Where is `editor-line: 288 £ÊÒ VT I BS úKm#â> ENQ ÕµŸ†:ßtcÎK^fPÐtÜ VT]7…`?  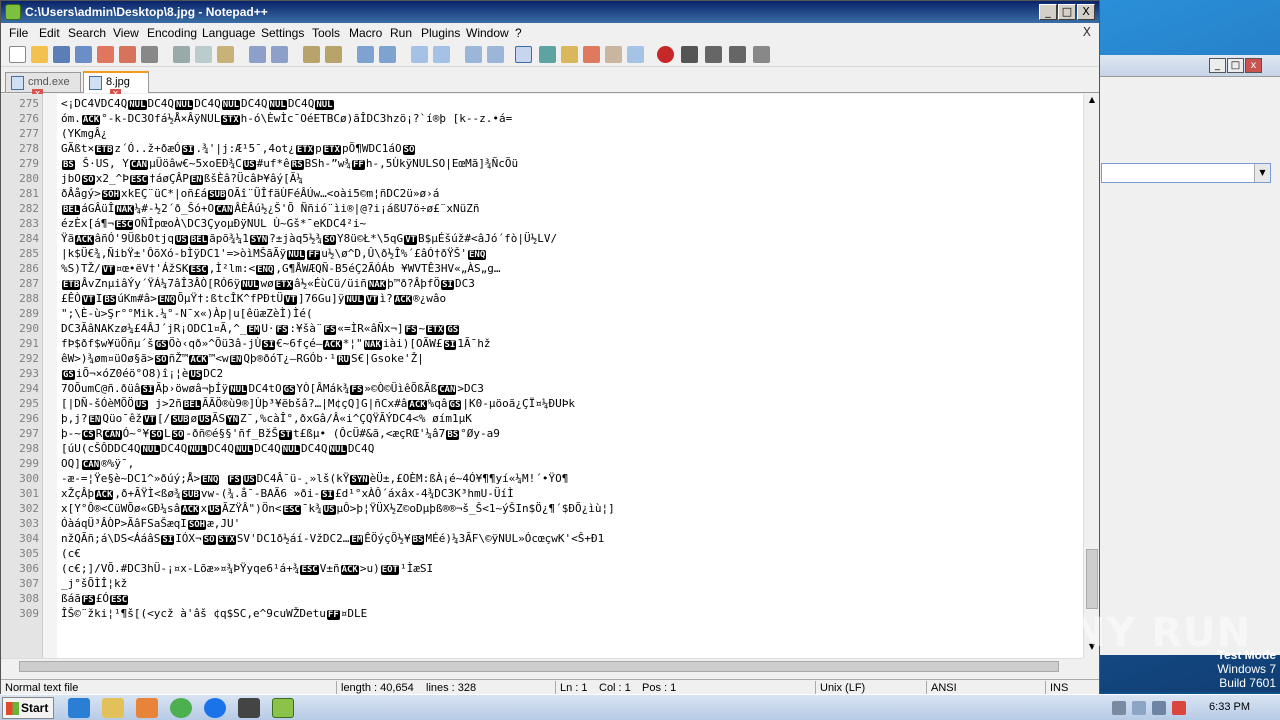
editor-line: 288 £ÊÒ VT I BS úKm#â> ENQ ÕµŸ†:ßtcÎK^fPÐtÜ VT]7… is located at coordinates (542, 299).